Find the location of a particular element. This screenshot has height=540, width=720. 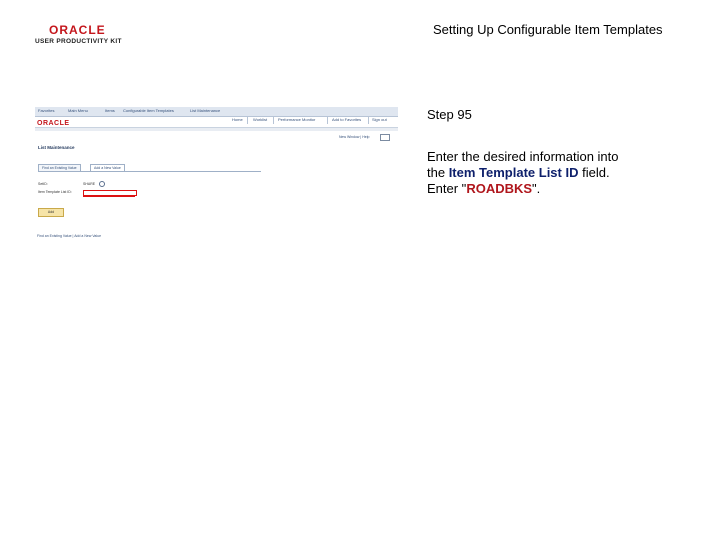

oracle-upk-logo: ORACLE USER PRODUCTIVITY KIT is located at coordinates (80, 35).